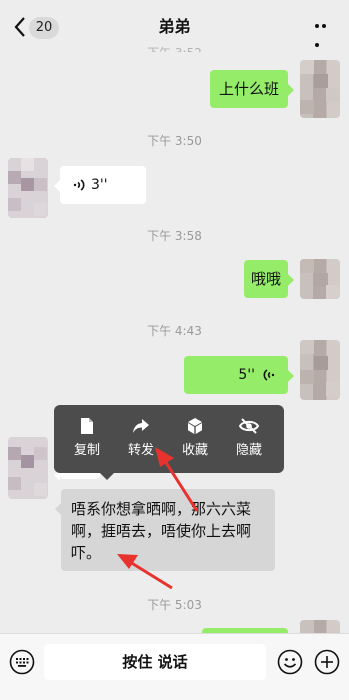 The width and height of the screenshot is (349, 700). What do you see at coordinates (174, 331) in the screenshot?
I see `timestamp: 下午 4:43` at bounding box center [174, 331].